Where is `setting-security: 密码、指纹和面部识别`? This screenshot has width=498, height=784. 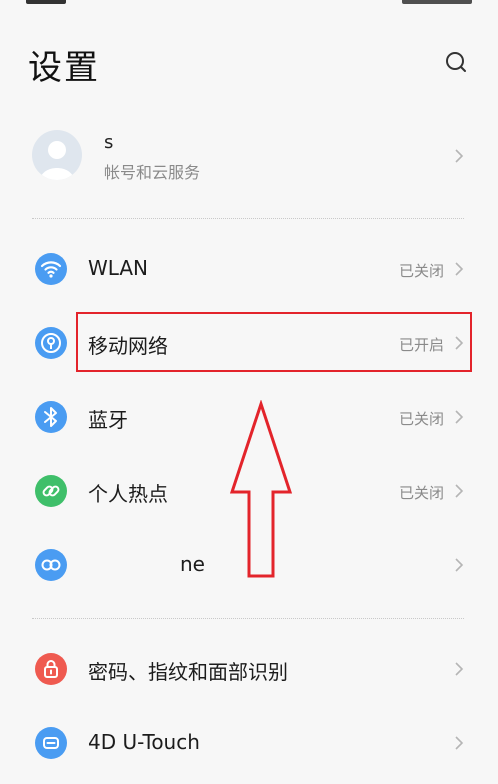
setting-security: 密码、指纹和面部识别 is located at coordinates (249, 669).